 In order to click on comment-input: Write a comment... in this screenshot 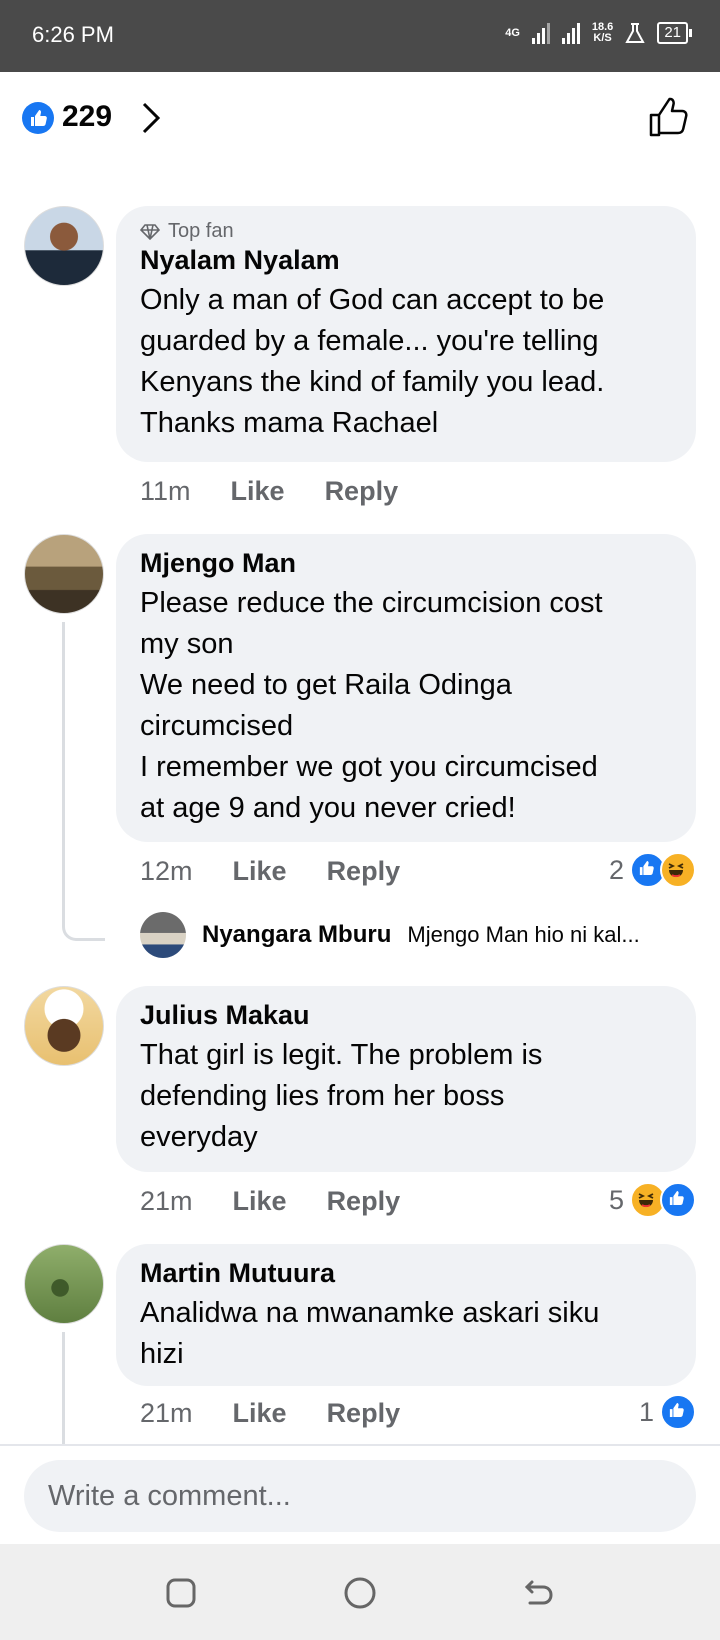, I will do `click(360, 1496)`.